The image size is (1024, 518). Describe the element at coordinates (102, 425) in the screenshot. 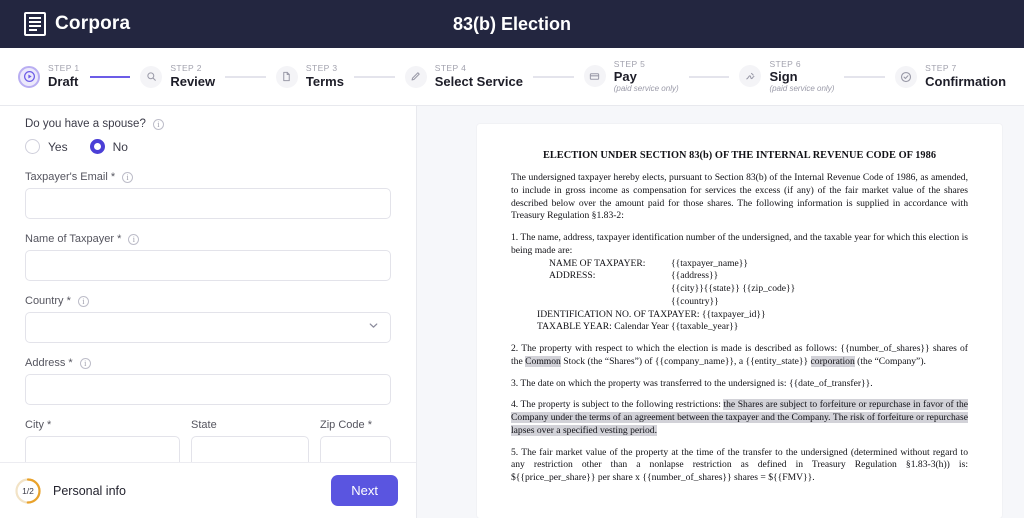

I see `field-label-city: City *` at that location.